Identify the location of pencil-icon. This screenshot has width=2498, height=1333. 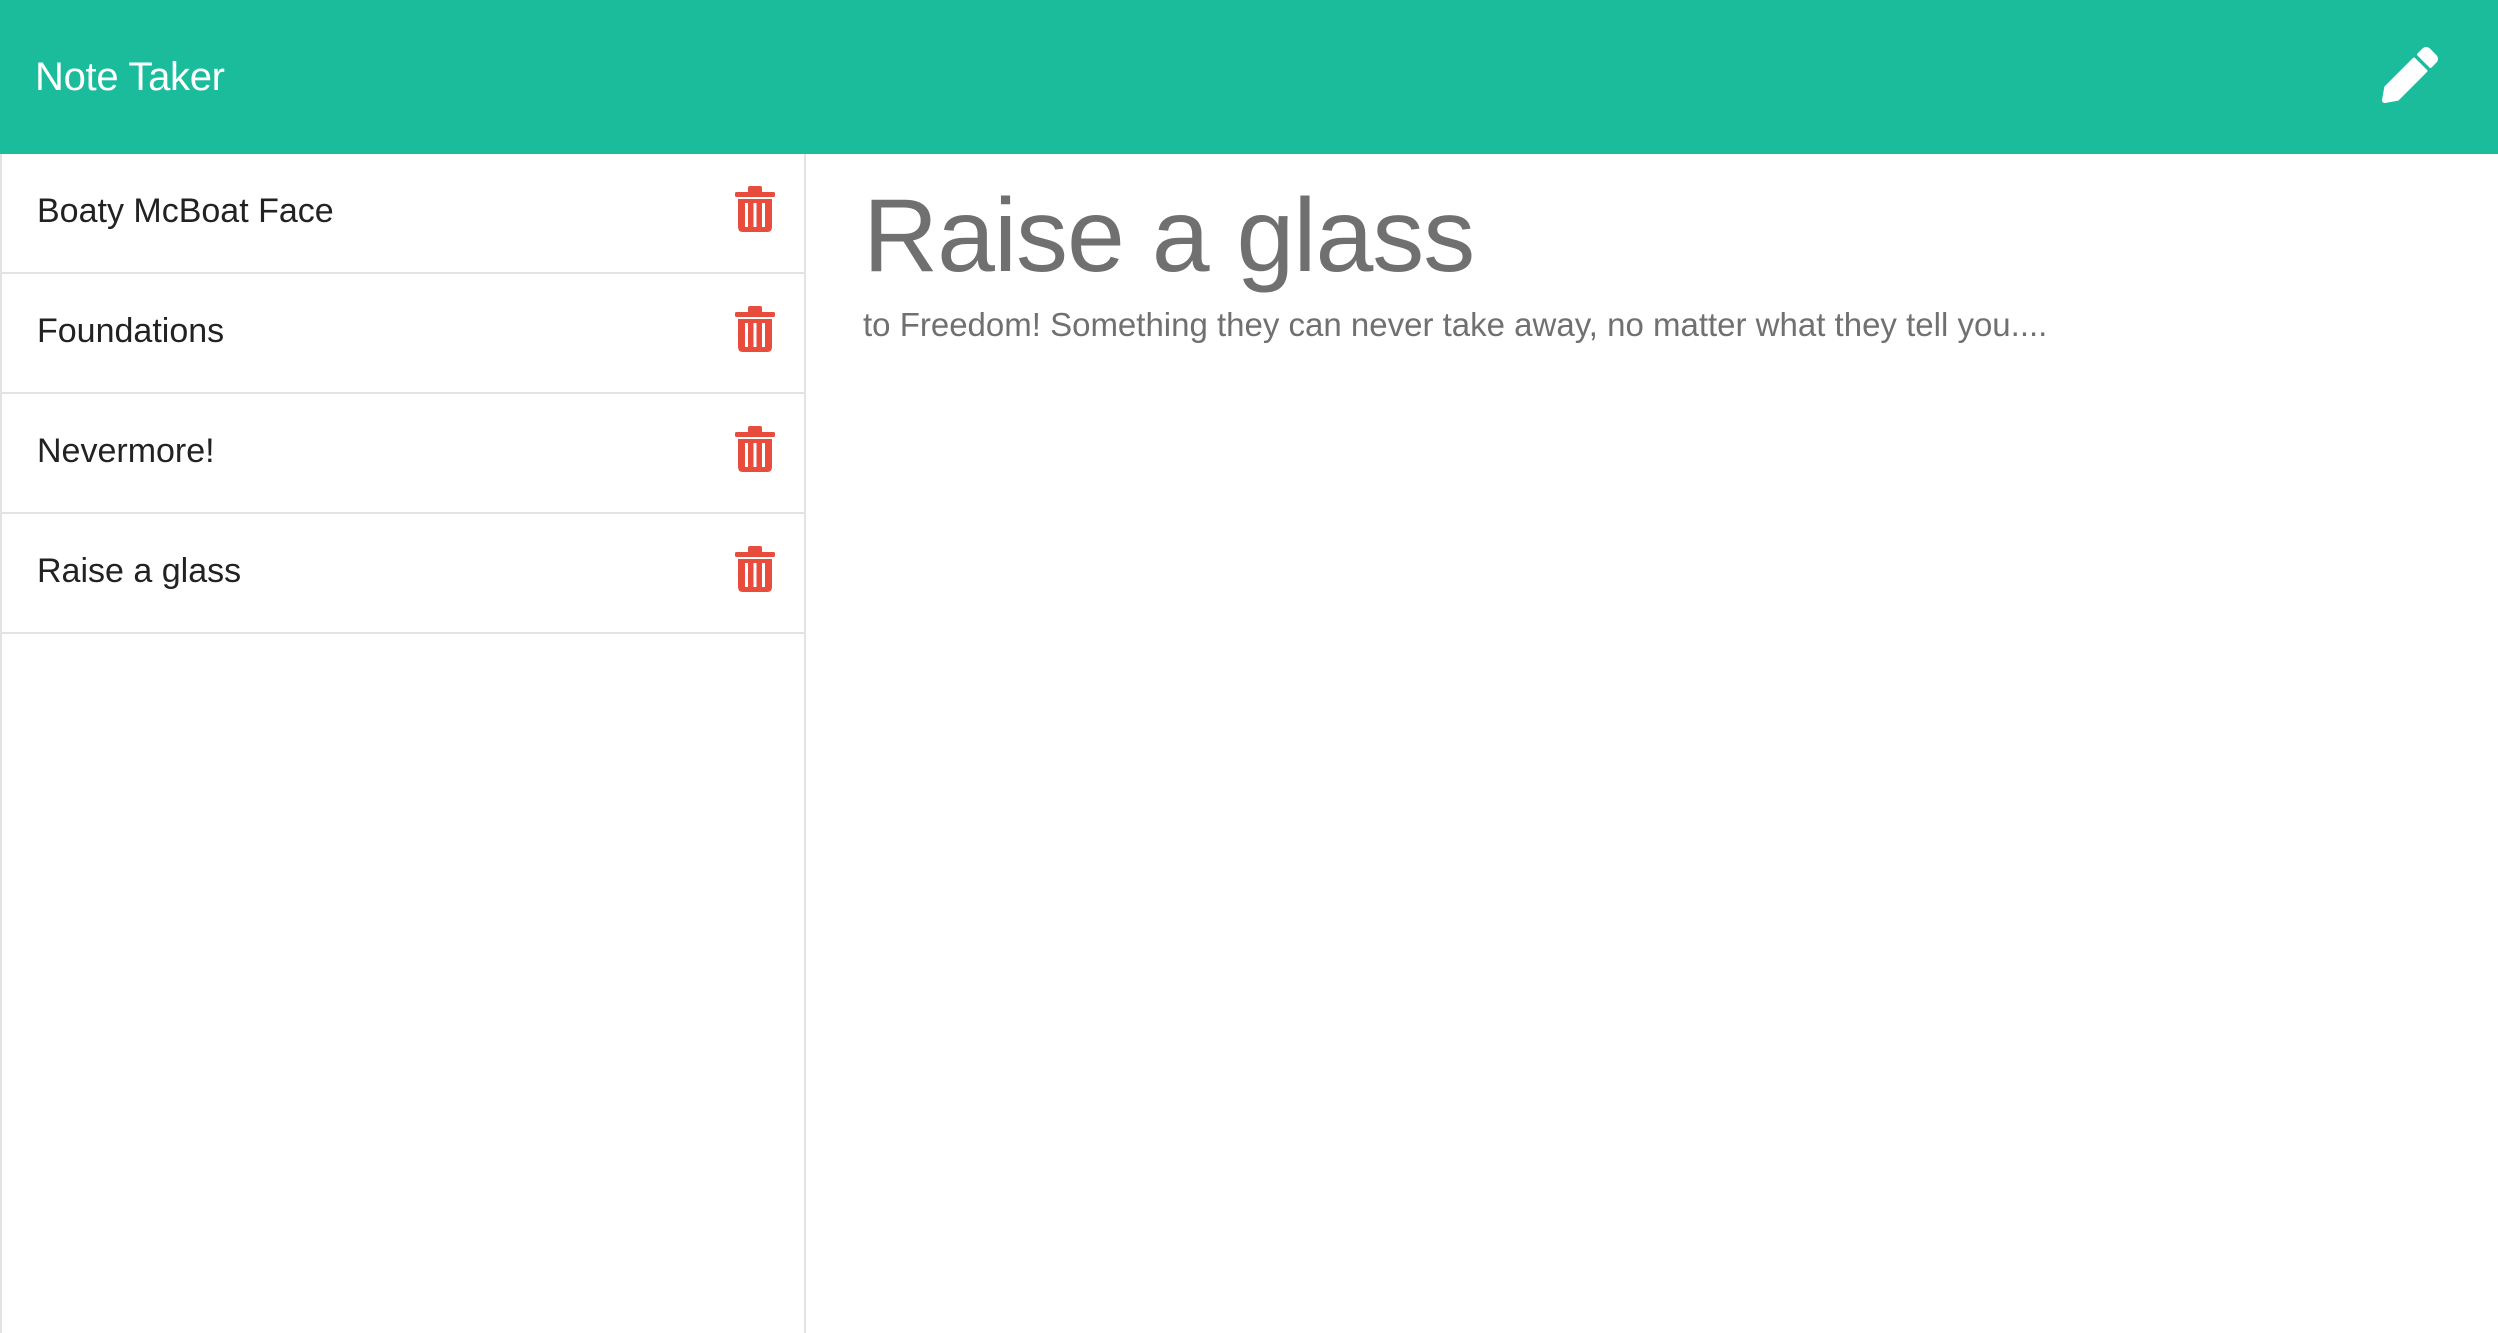
(2410, 75).